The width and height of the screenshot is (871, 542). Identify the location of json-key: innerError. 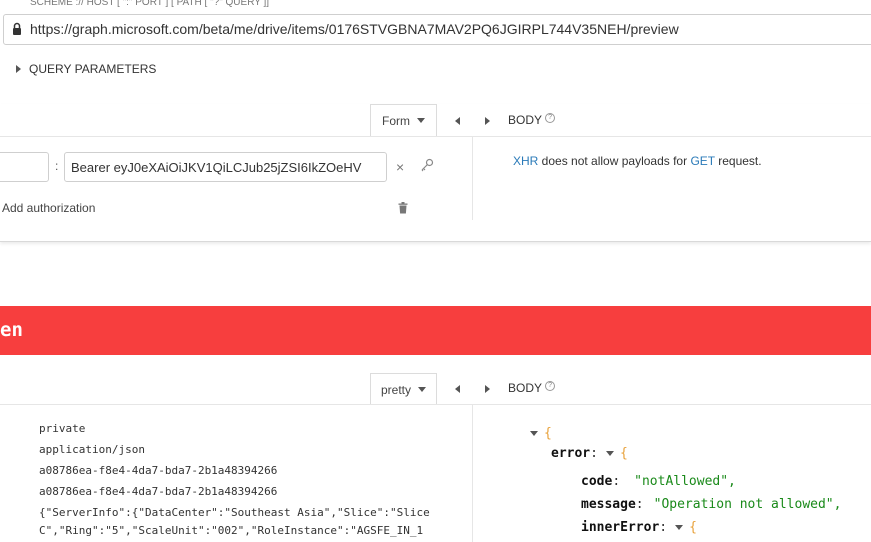
(620, 527).